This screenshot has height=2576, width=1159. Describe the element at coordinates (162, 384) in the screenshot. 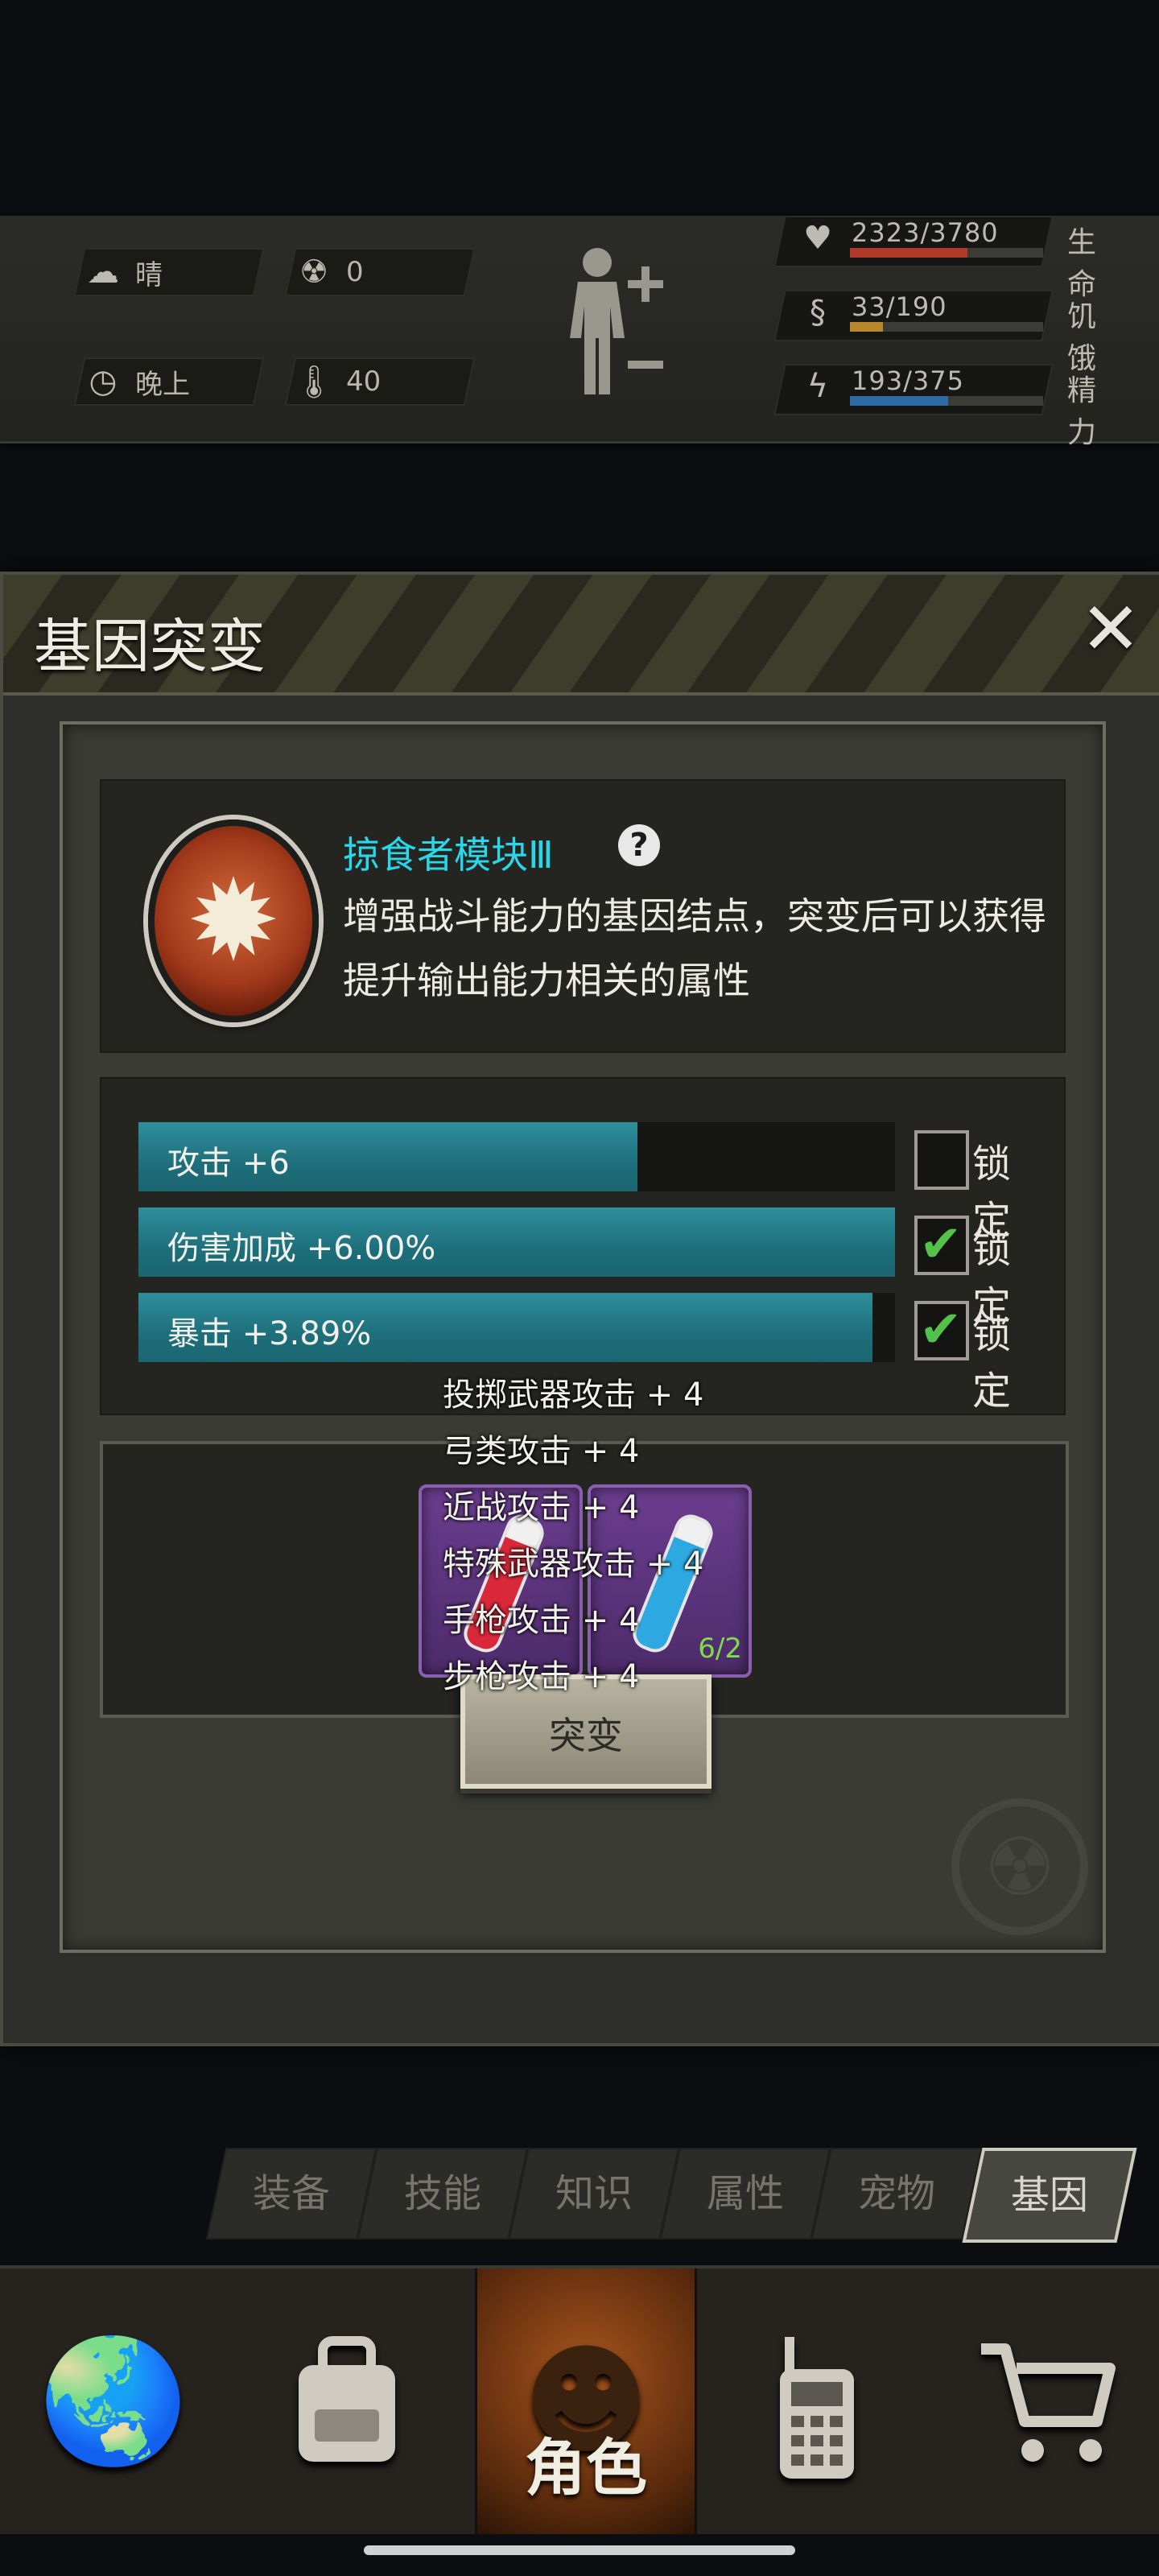

I see `time-value: 晚上` at that location.